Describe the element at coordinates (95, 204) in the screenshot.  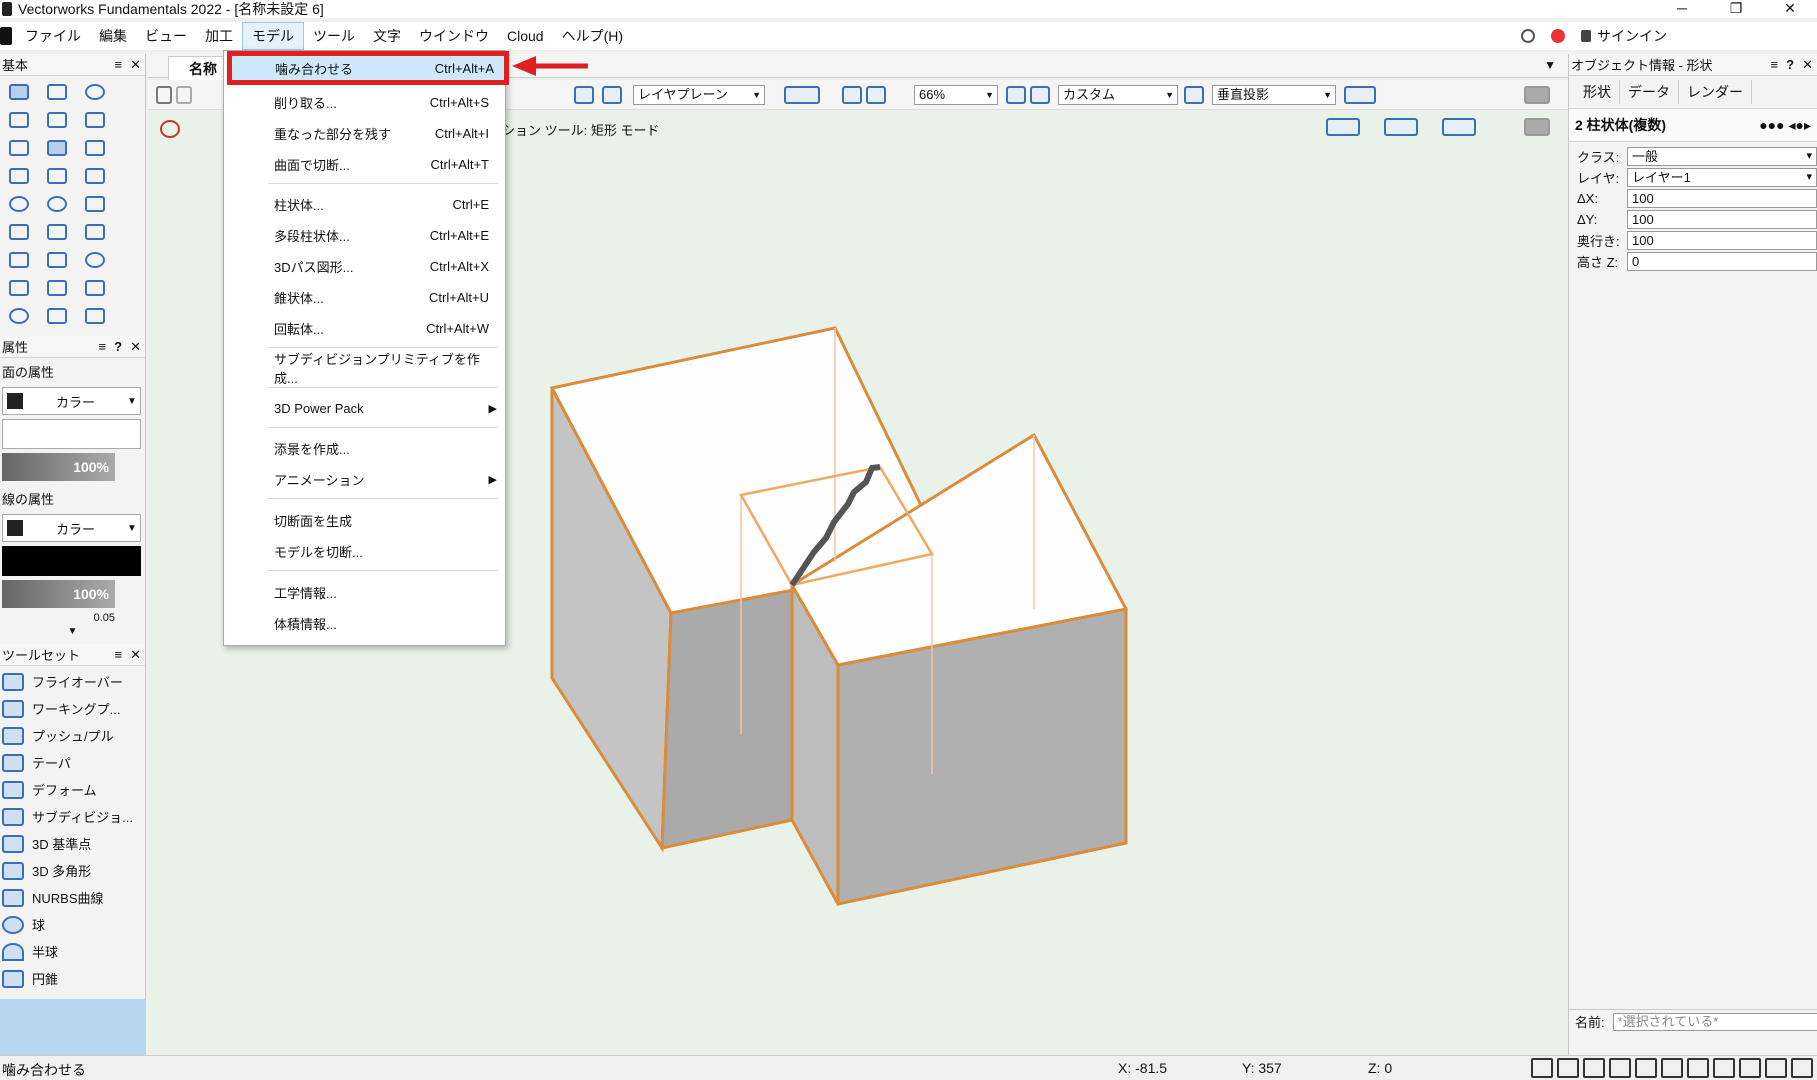
I see `arc-tool` at that location.